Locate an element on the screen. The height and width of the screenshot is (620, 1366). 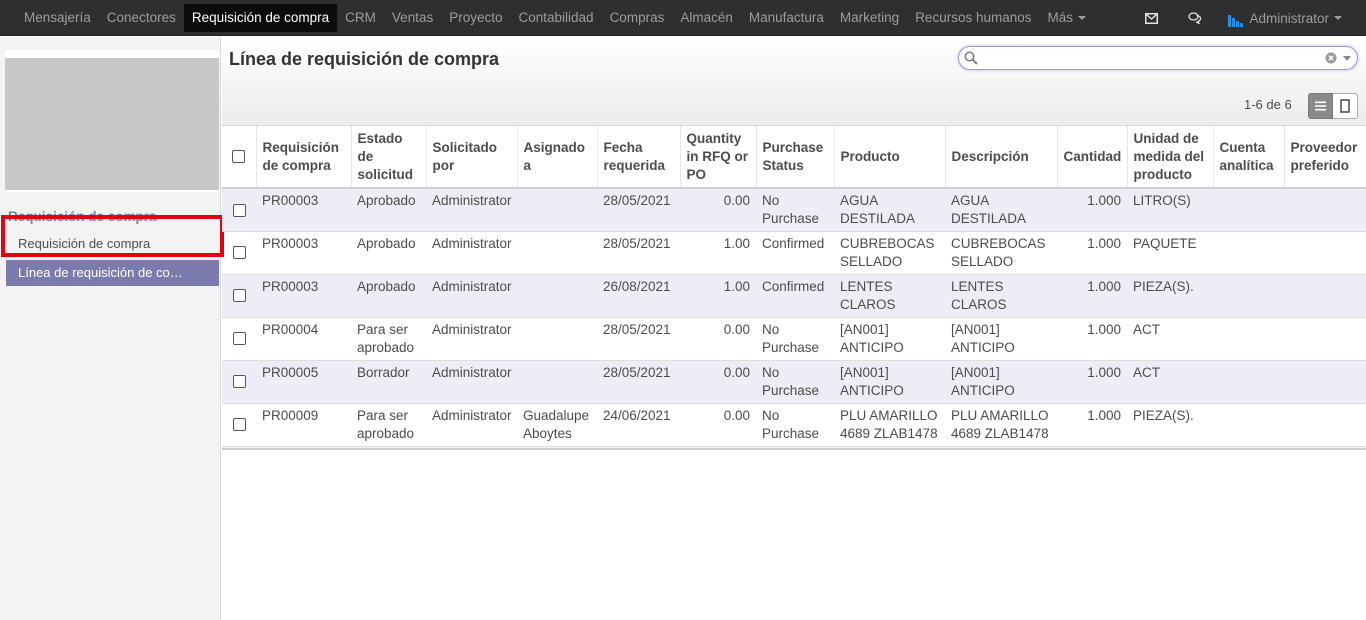
menu-item-3: CRM is located at coordinates (360, 18).